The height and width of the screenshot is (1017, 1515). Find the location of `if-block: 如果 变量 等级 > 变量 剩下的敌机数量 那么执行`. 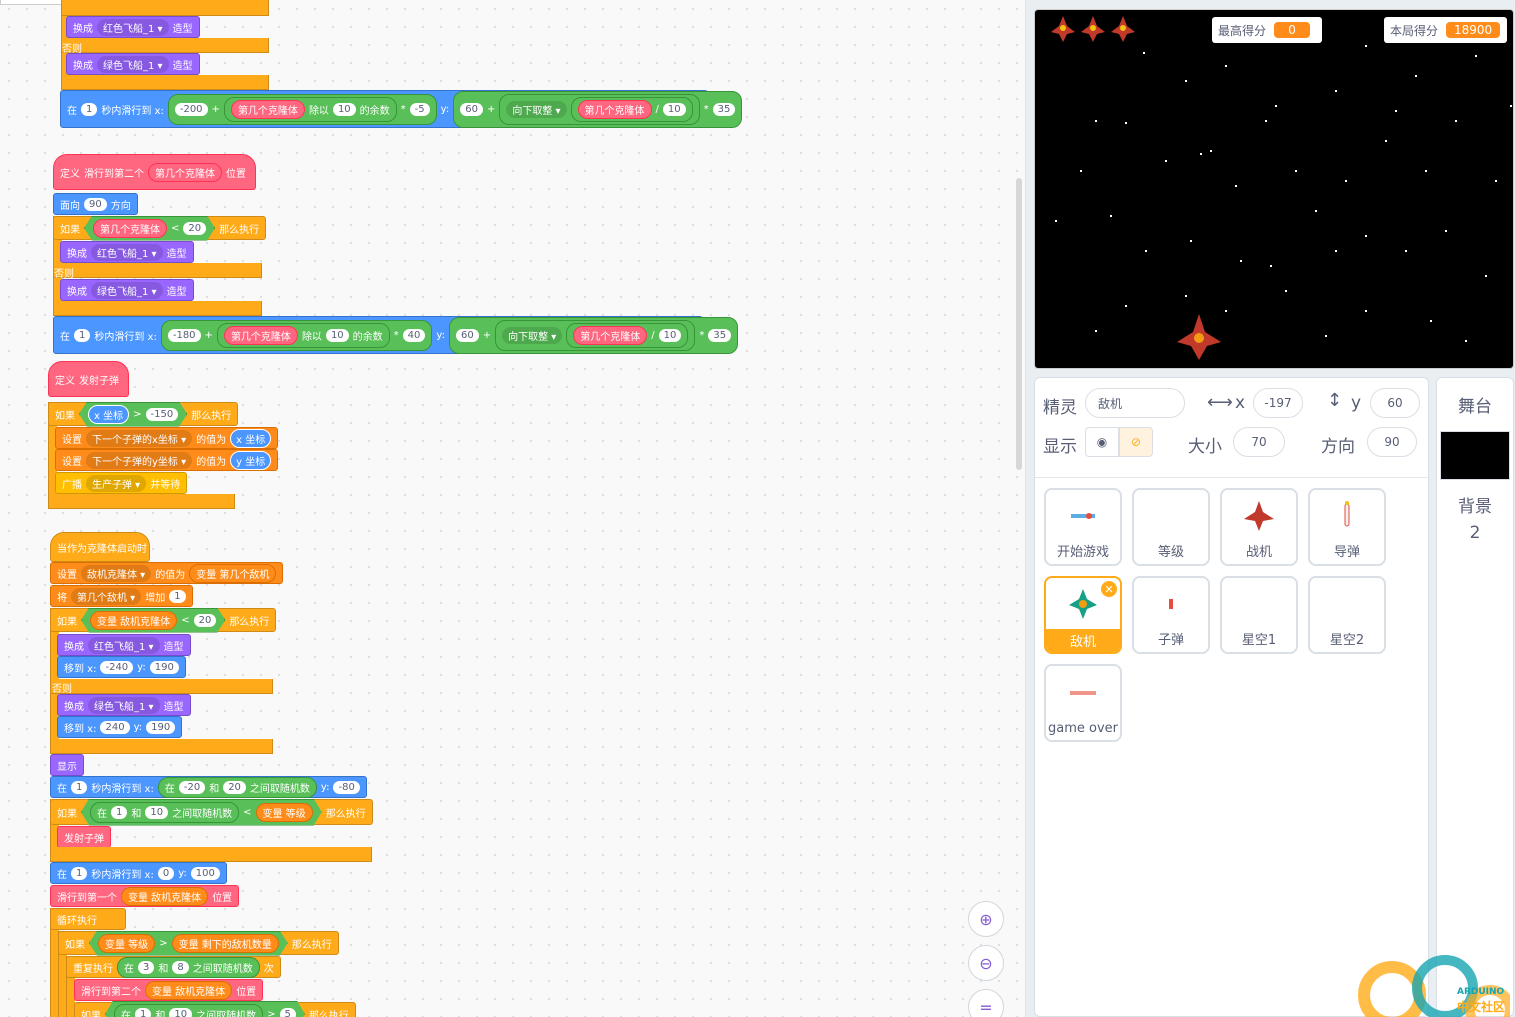

if-block: 如果 变量 等级 > 变量 剩下的敌机数量 那么执行 is located at coordinates (198, 943).